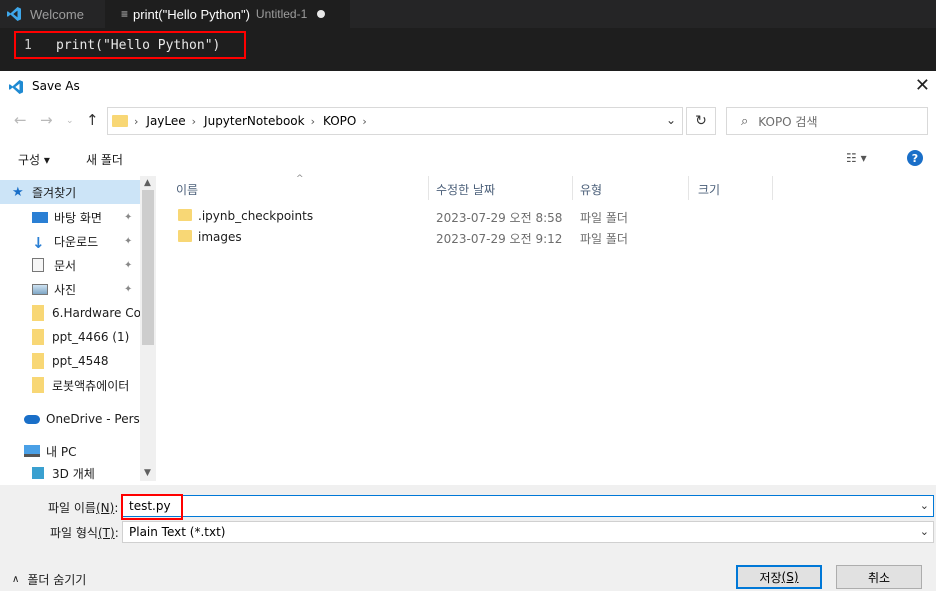 Image resolution: width=936 pixels, height=591 pixels. What do you see at coordinates (32, 451) in the screenshot?
I see `computer-icon` at bounding box center [32, 451].